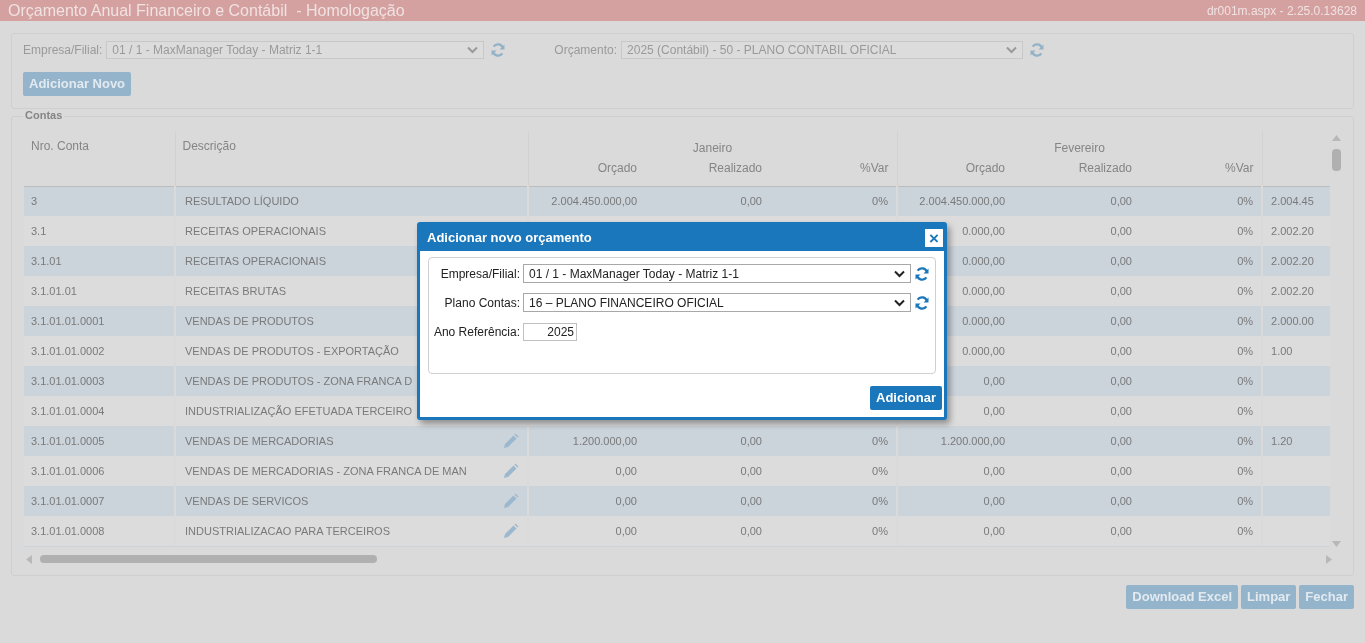 This screenshot has height=643, width=1365. Describe the element at coordinates (679, 559) in the screenshot. I see `horizontal-scrollbar` at that location.